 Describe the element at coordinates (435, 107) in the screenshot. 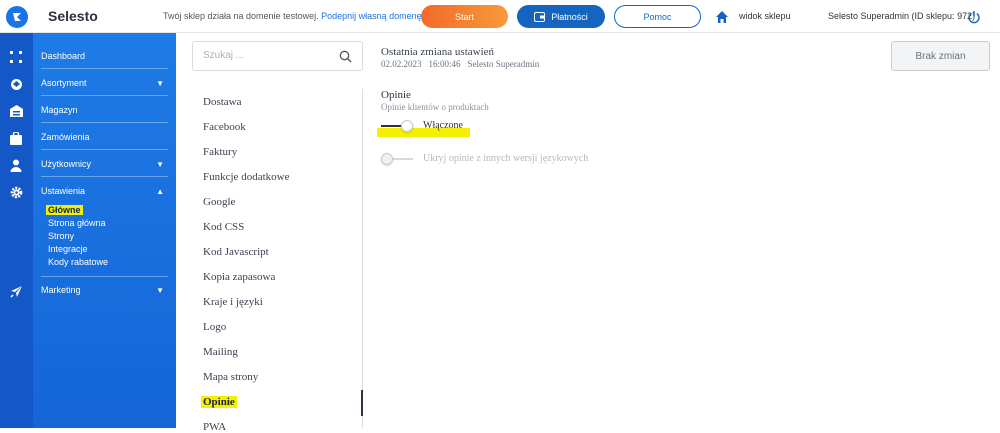

I see `section-subtitle: Opinie klientów o produktach` at that location.